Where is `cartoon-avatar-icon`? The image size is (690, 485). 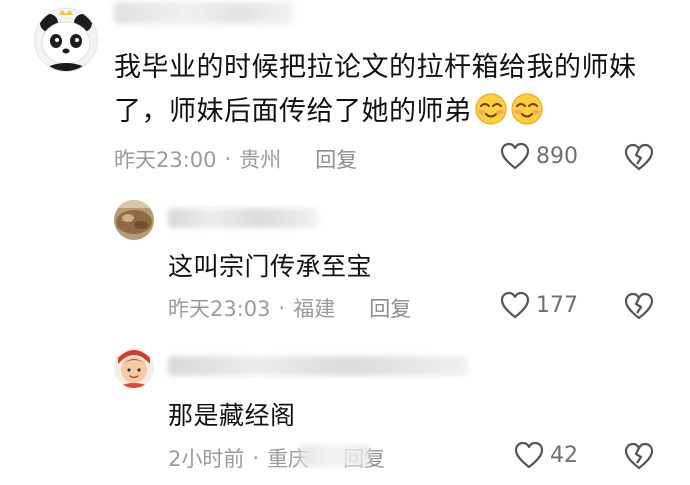
cartoon-avatar-icon is located at coordinates (134, 368).